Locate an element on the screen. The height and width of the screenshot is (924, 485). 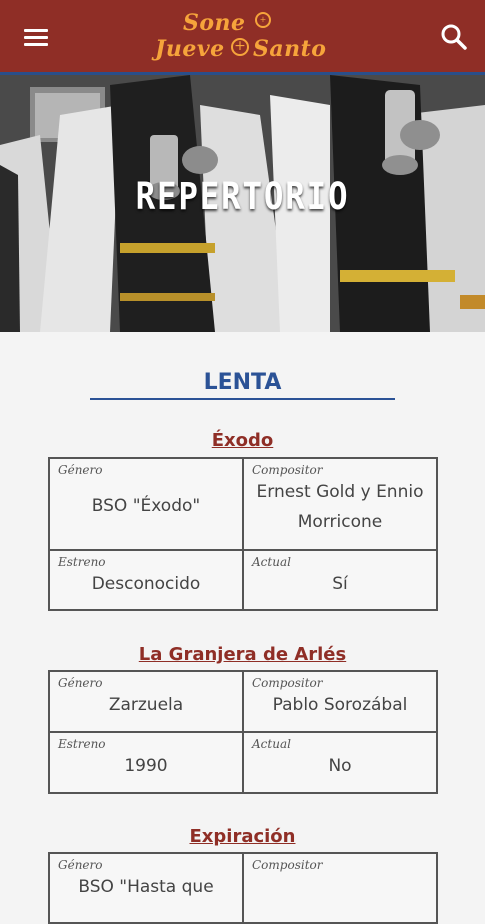
app-logo: Sone + Jueve + Santo is located at coordinates (242, 37).